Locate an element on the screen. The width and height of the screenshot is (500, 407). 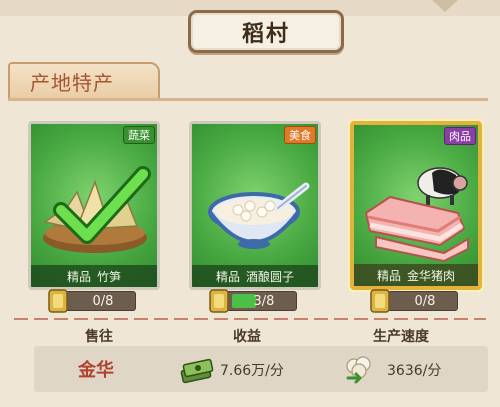
speed-value: 3636/分 is located at coordinates (414, 371).